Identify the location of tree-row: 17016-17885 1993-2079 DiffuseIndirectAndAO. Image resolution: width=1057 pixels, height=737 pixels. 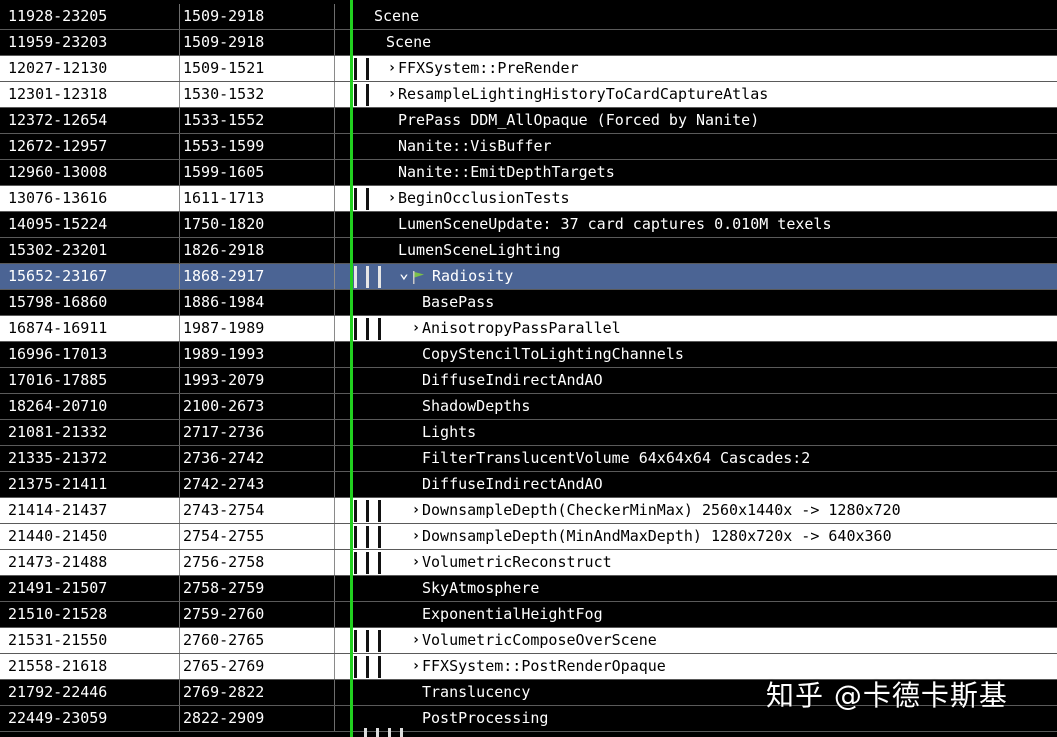
(528, 381).